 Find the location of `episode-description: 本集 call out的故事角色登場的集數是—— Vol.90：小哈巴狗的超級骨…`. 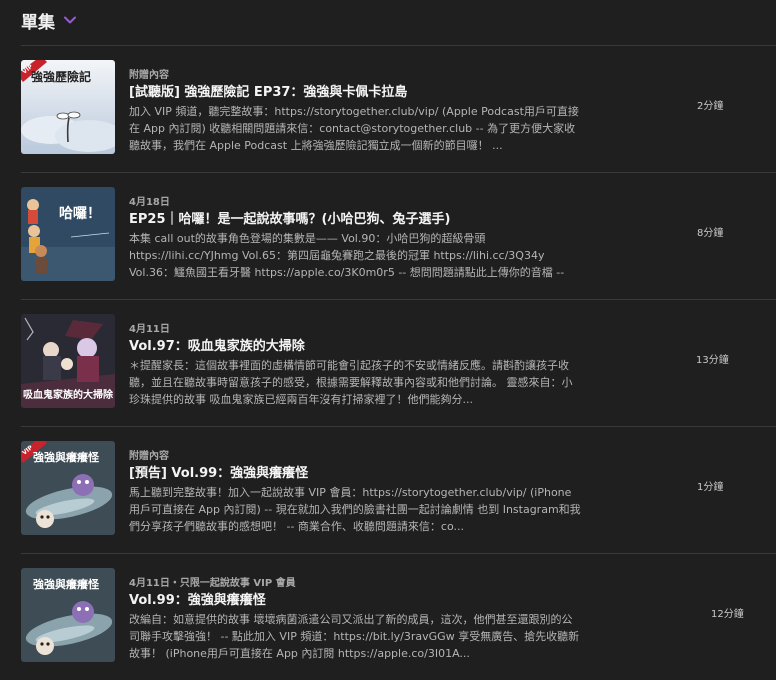

episode-description: 本集 call out的故事角色登場的集數是—— Vol.90：小哈巴狗的超級骨… is located at coordinates (347, 255).